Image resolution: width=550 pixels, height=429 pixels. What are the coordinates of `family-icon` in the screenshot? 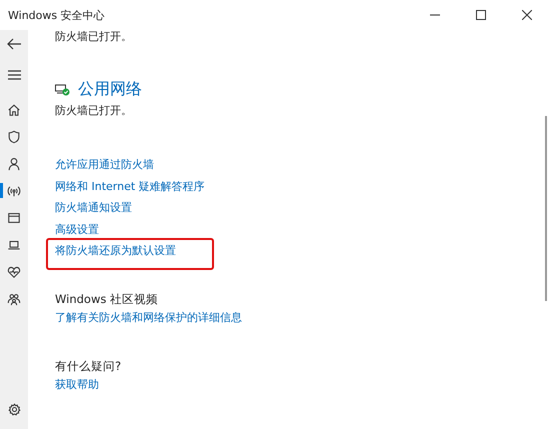 It's located at (14, 299).